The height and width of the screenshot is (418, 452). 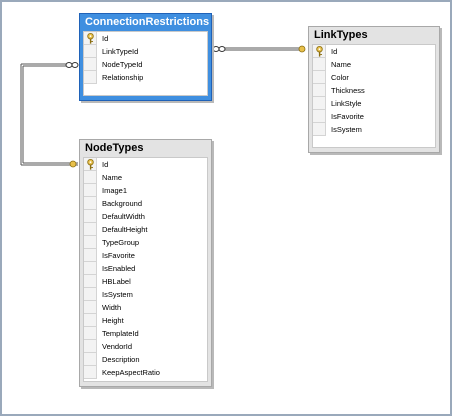 I want to click on column-name: VendorId, so click(x=117, y=346).